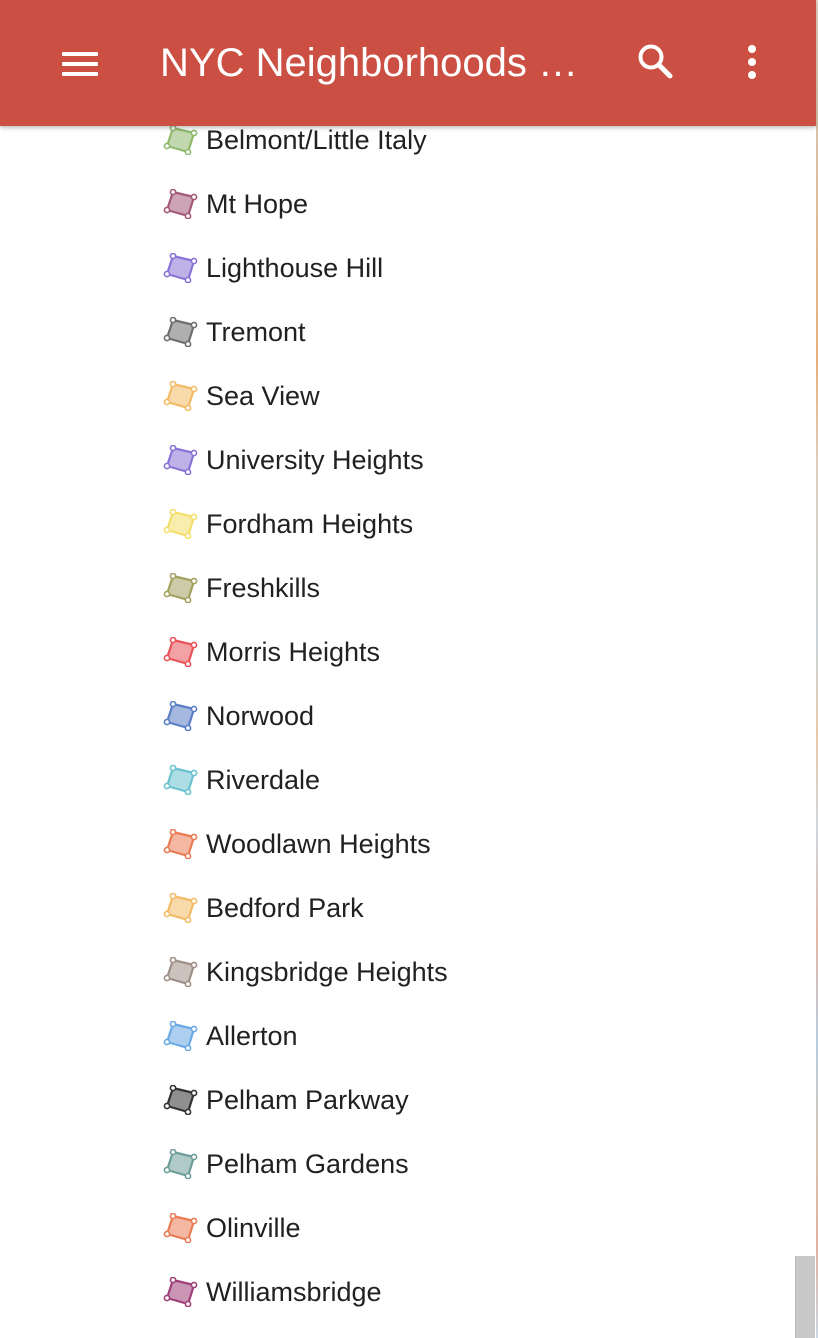 The height and width of the screenshot is (1338, 818). I want to click on neighborhood-name: University Heights, so click(315, 460).